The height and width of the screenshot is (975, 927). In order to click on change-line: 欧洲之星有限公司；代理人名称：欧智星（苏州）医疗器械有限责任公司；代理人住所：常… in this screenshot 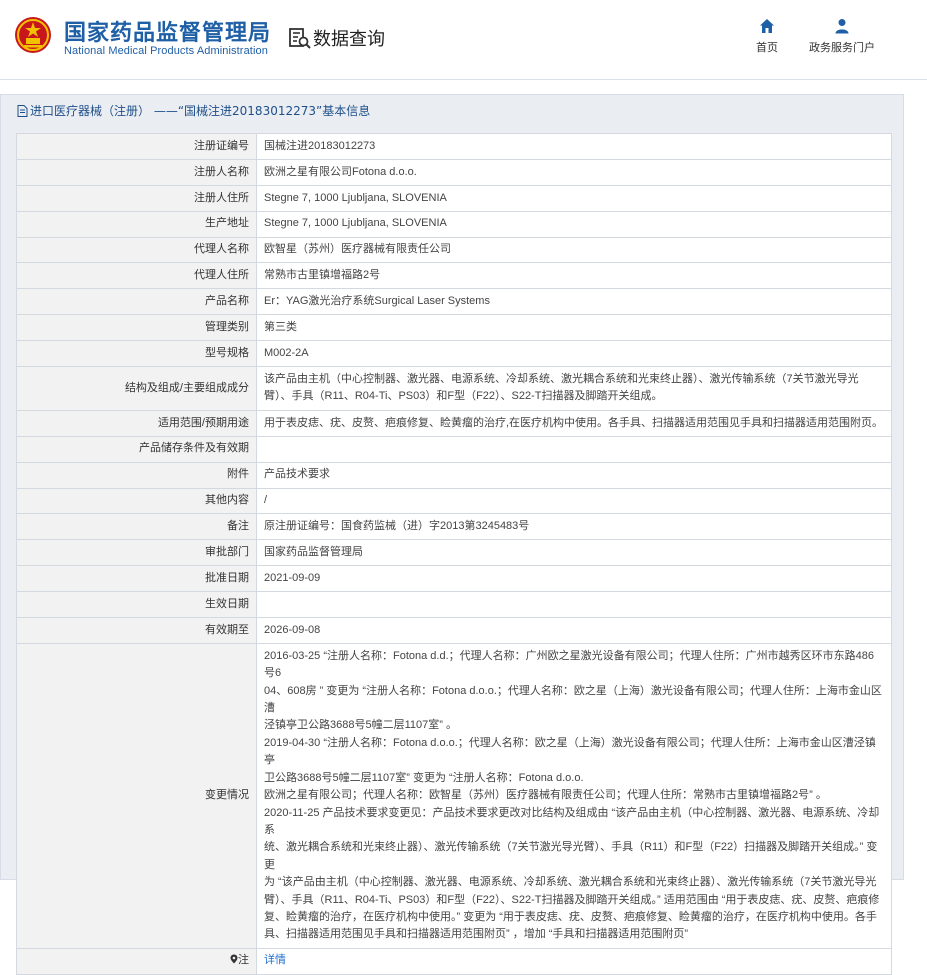, I will do `click(545, 795)`.